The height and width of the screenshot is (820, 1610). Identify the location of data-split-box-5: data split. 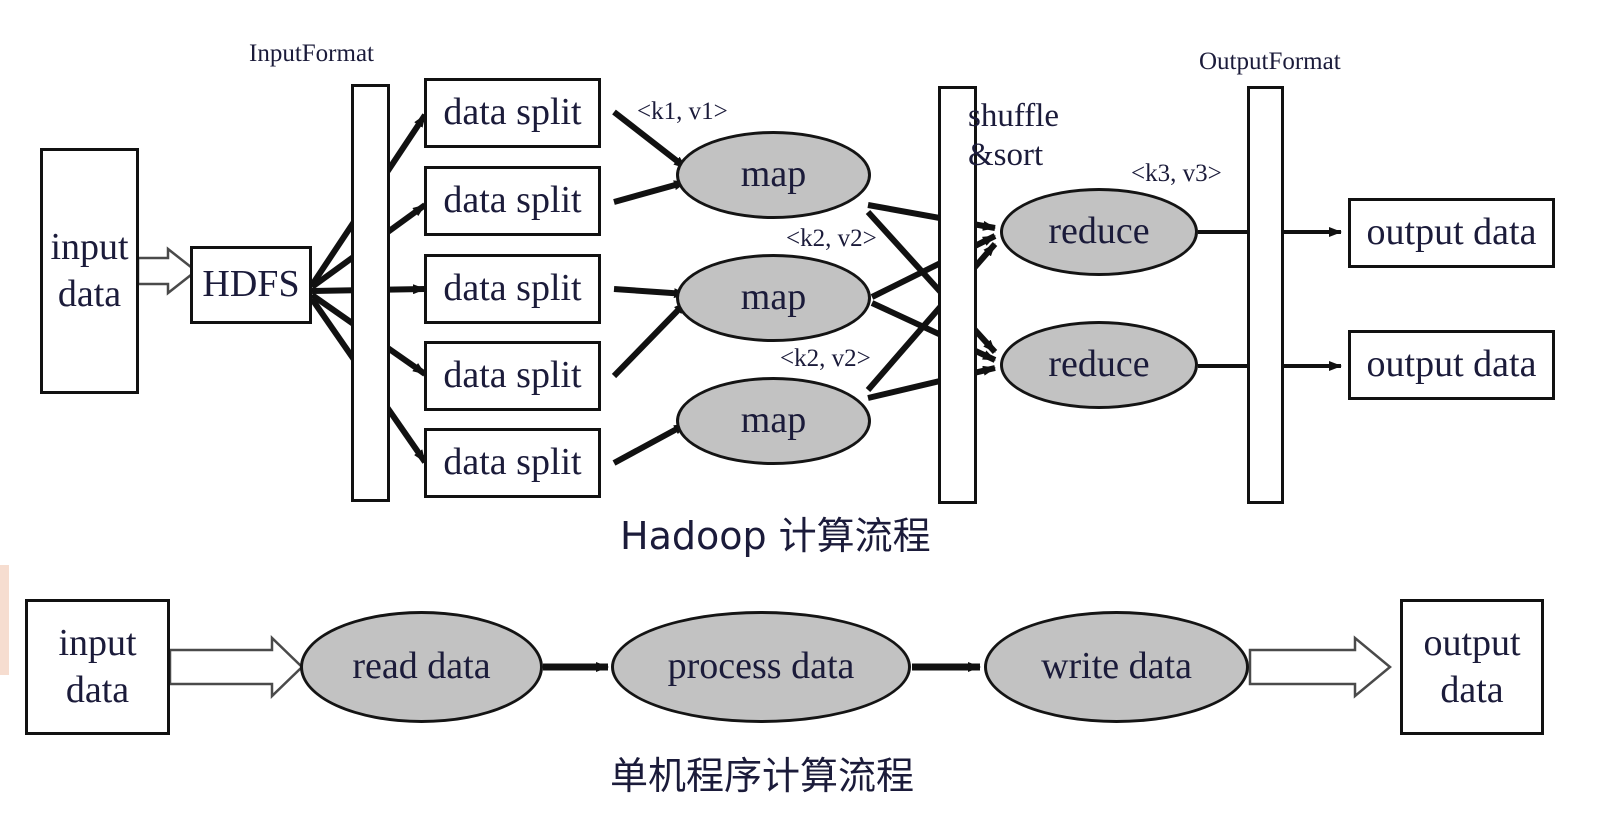
(512, 463).